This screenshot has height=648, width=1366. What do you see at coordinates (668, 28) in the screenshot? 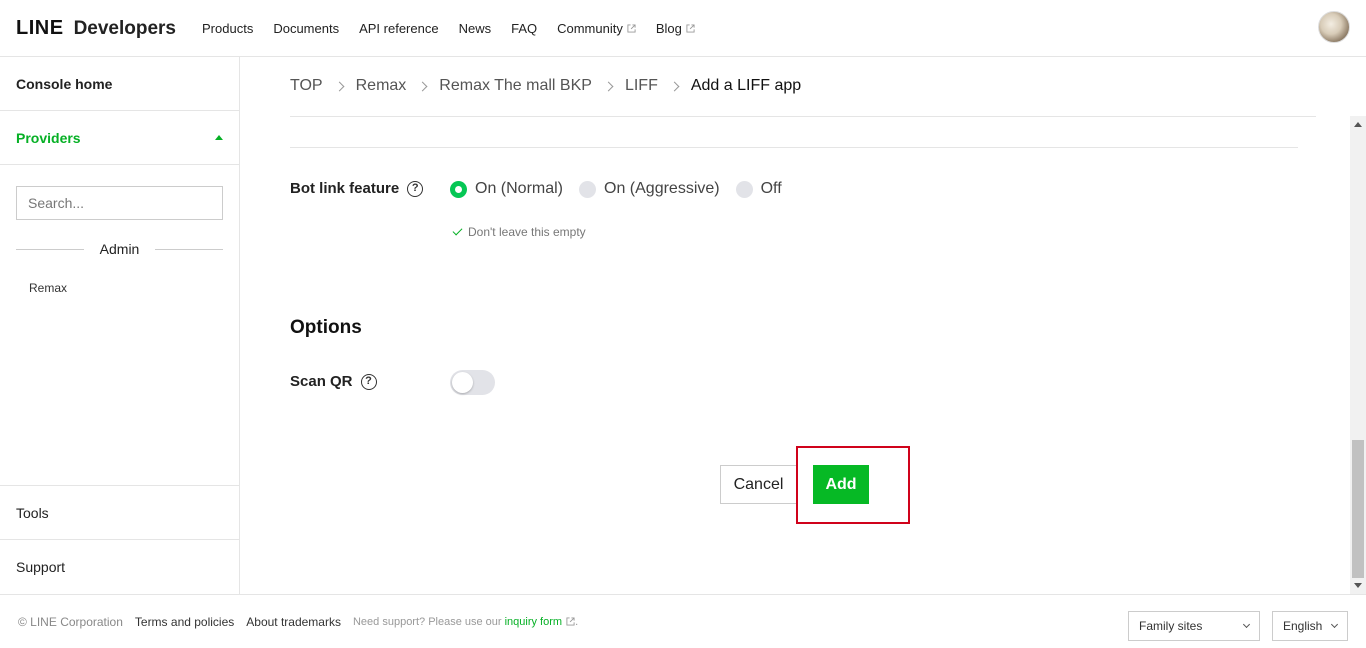
I see `nav-label: Blog` at bounding box center [668, 28].